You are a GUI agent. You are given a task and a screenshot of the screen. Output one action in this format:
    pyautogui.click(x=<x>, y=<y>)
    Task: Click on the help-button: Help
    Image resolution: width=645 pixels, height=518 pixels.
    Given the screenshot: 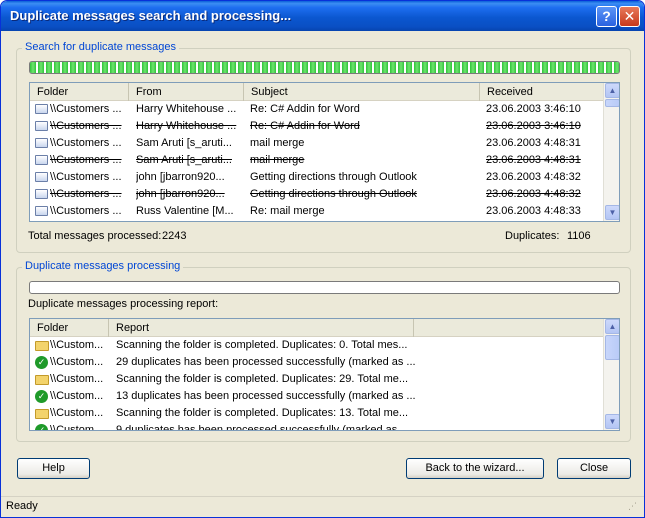 What is the action you would take?
    pyautogui.click(x=53, y=468)
    